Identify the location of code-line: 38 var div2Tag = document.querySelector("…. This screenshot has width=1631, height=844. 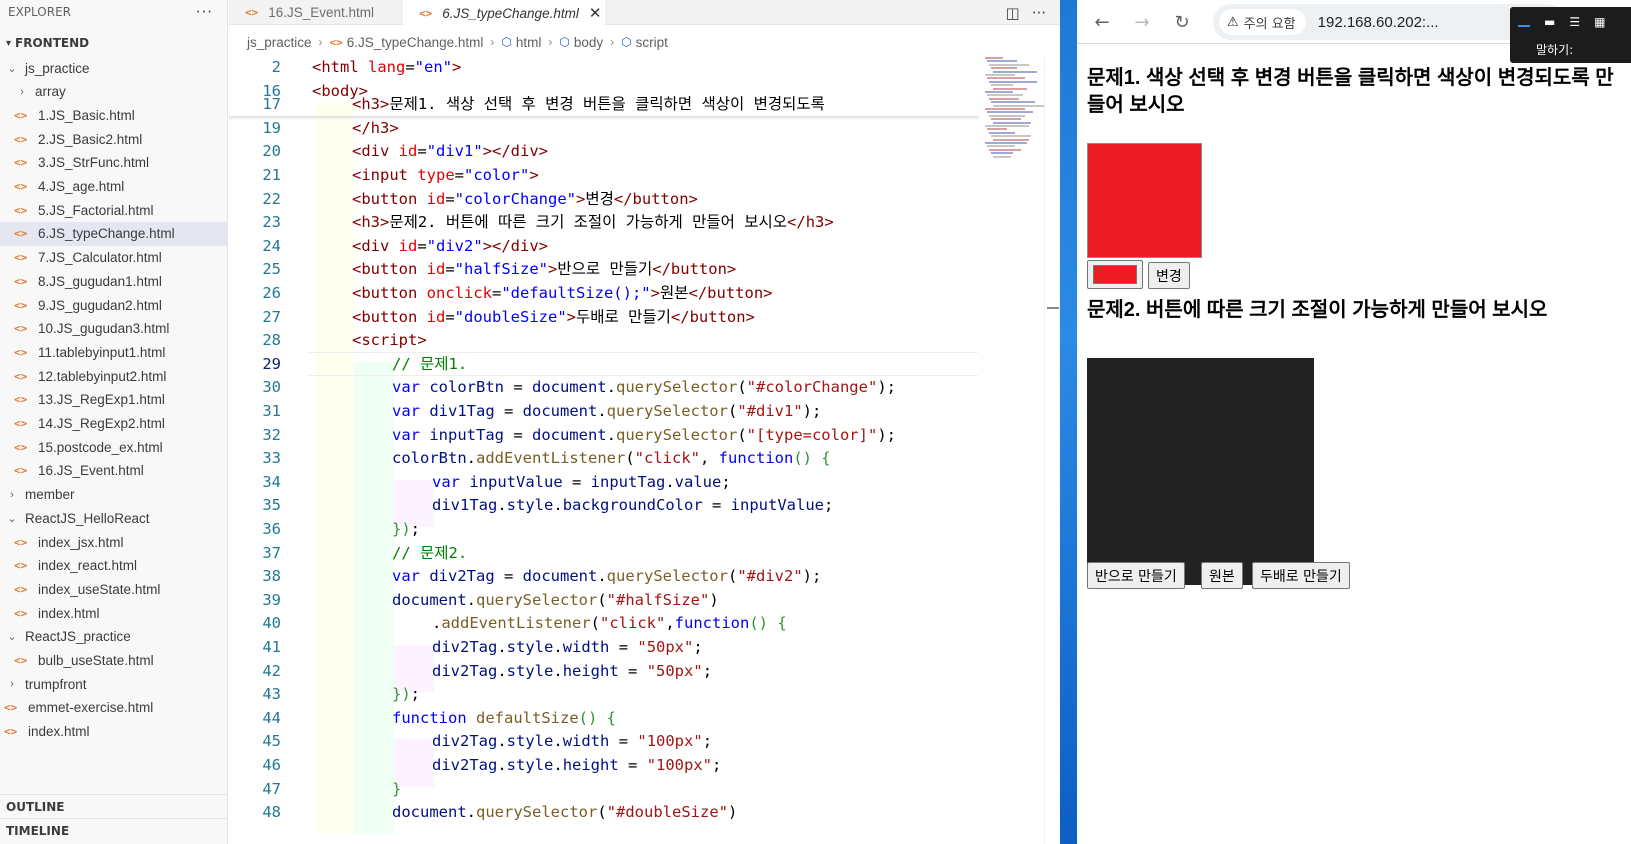
(604, 576).